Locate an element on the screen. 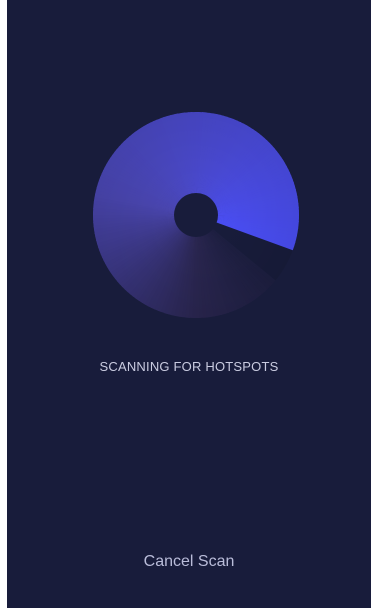  radar-center-hole is located at coordinates (196, 215).